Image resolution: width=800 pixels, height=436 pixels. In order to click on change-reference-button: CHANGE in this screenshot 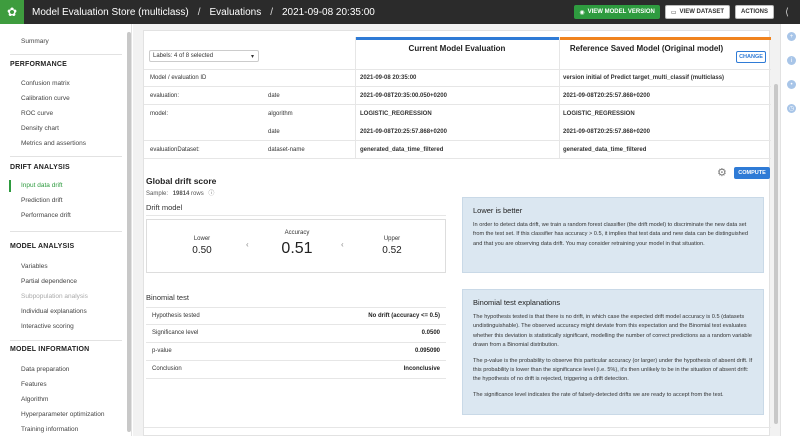, I will do `click(751, 57)`.